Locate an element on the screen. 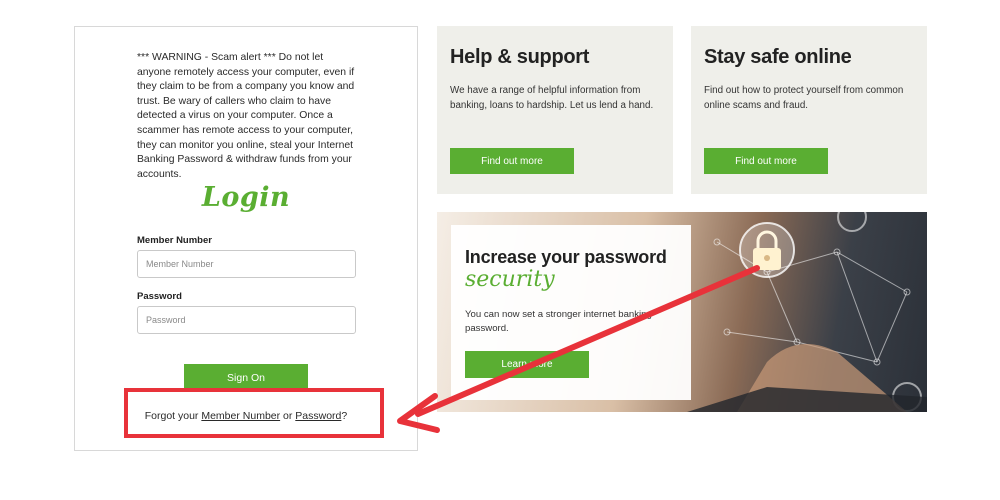  stay-safe-title: Stay safe online is located at coordinates (778, 57).